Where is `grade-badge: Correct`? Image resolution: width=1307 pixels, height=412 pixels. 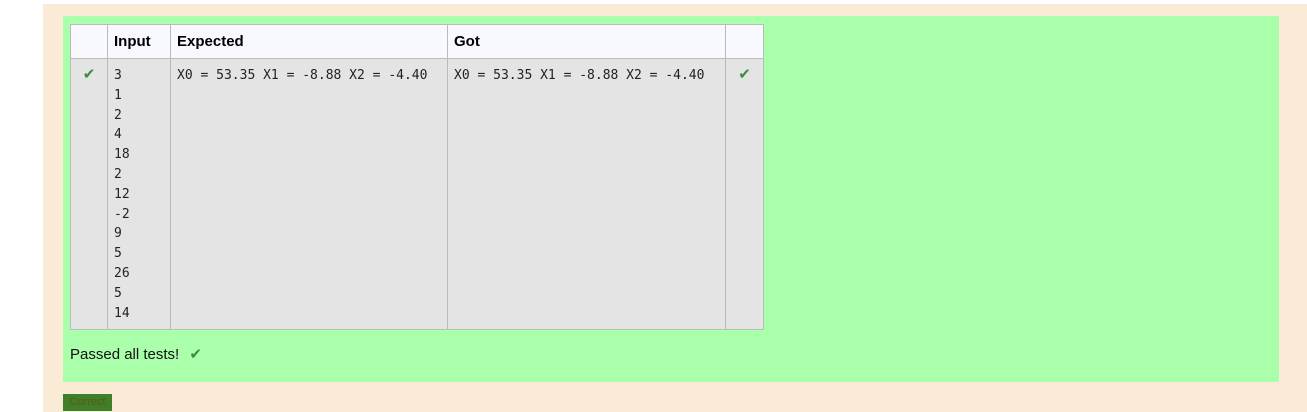
grade-badge: Correct is located at coordinates (87, 402).